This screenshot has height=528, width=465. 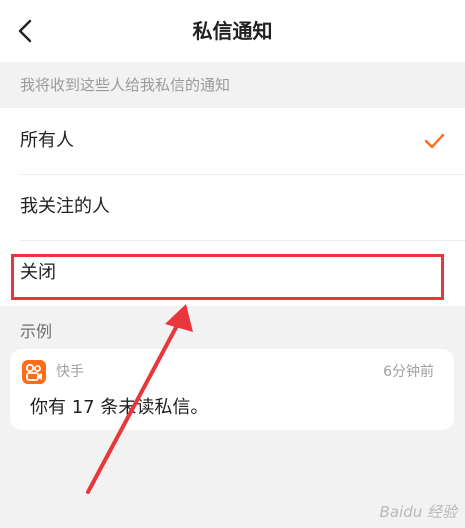 I want to click on option-label: 所有人, so click(x=47, y=140).